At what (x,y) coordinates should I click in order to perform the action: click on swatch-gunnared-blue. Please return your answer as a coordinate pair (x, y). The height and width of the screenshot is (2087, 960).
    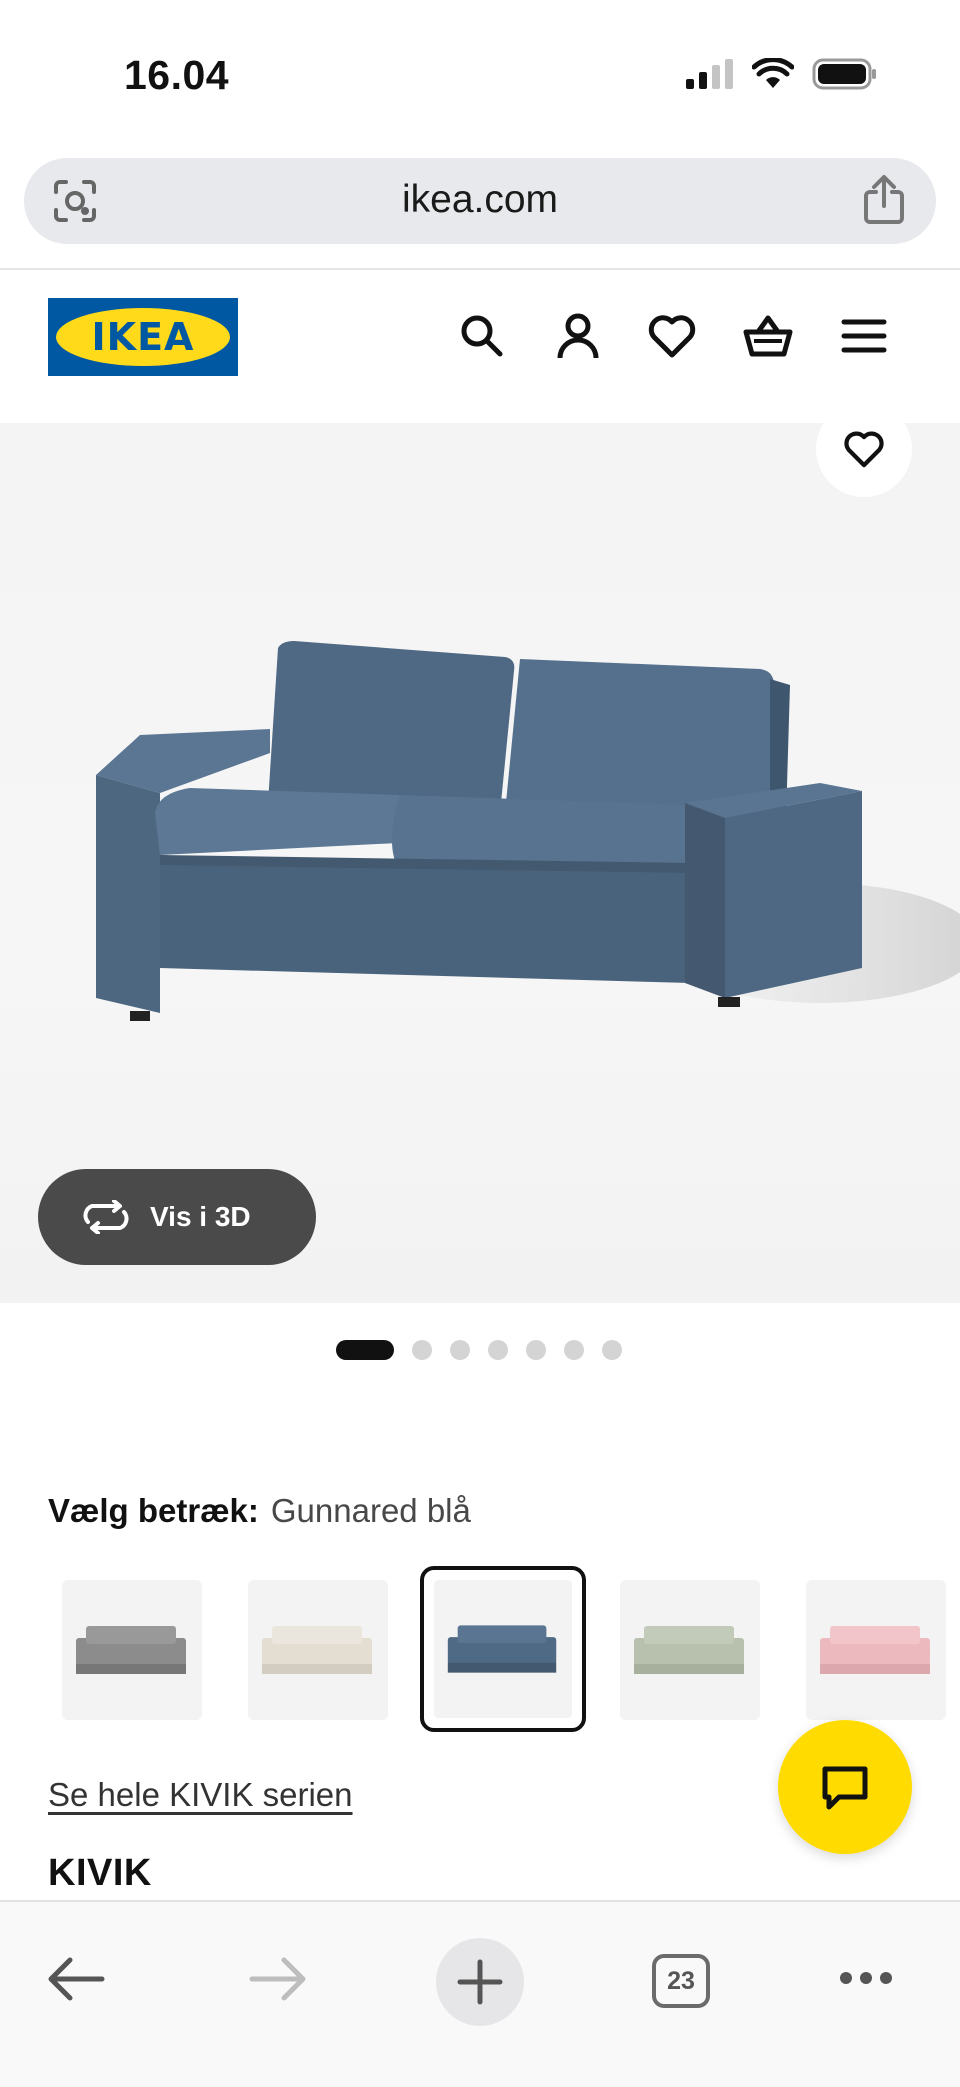
    Looking at the image, I should click on (503, 1649).